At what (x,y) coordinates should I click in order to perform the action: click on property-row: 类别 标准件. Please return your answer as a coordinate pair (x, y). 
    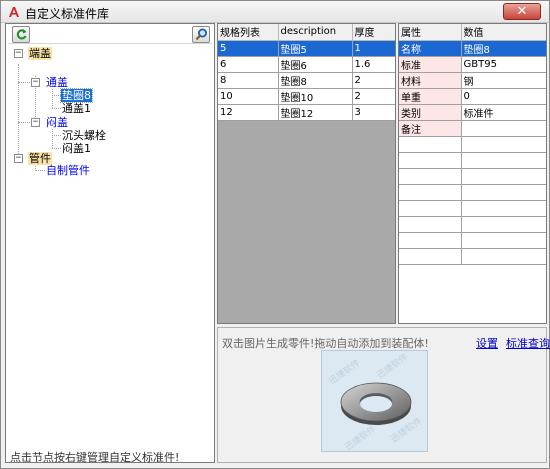
    Looking at the image, I should click on (472, 112).